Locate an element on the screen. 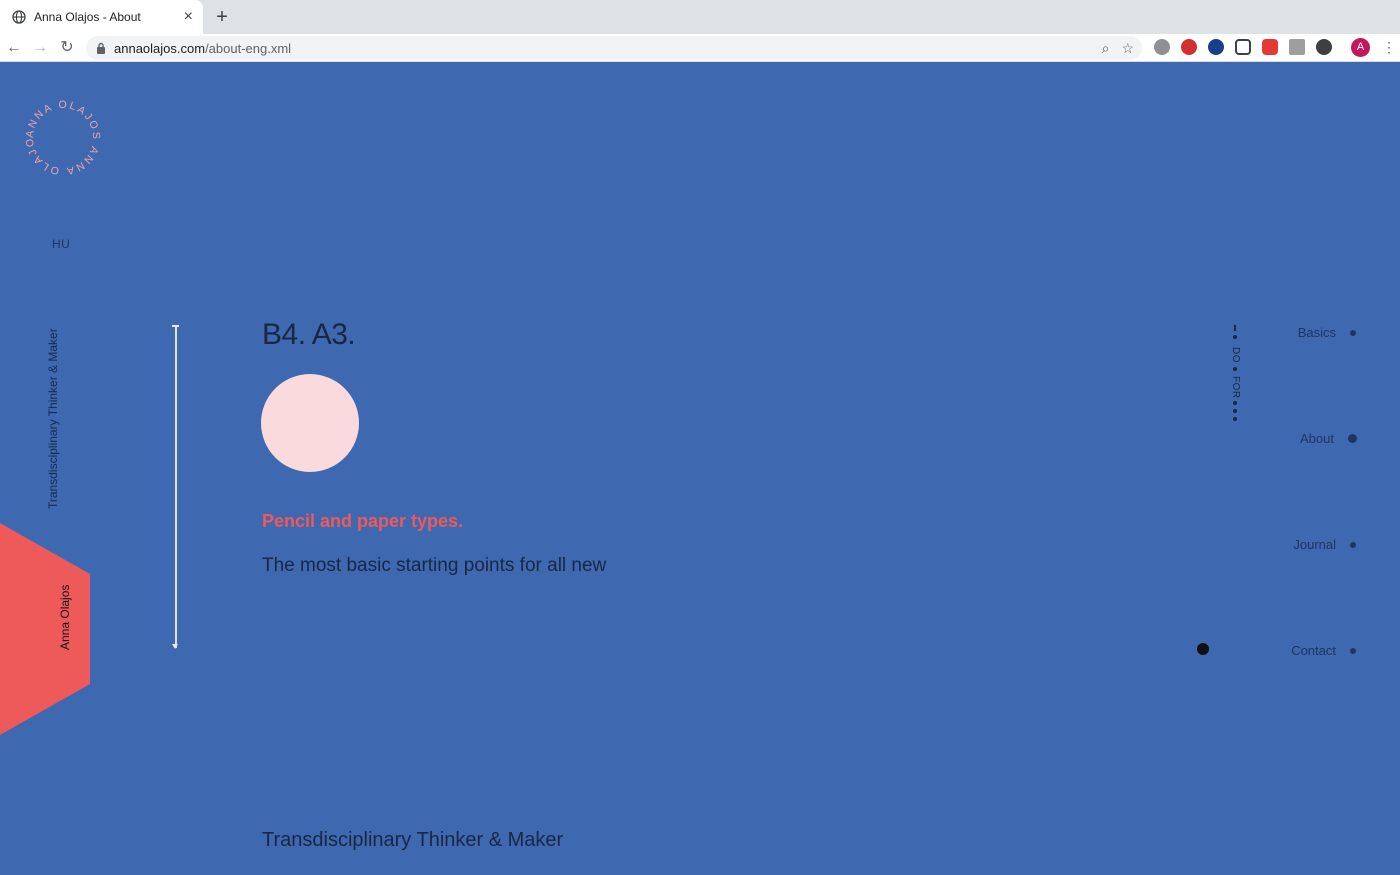  section-heading: B4. A3. is located at coordinates (309, 334).